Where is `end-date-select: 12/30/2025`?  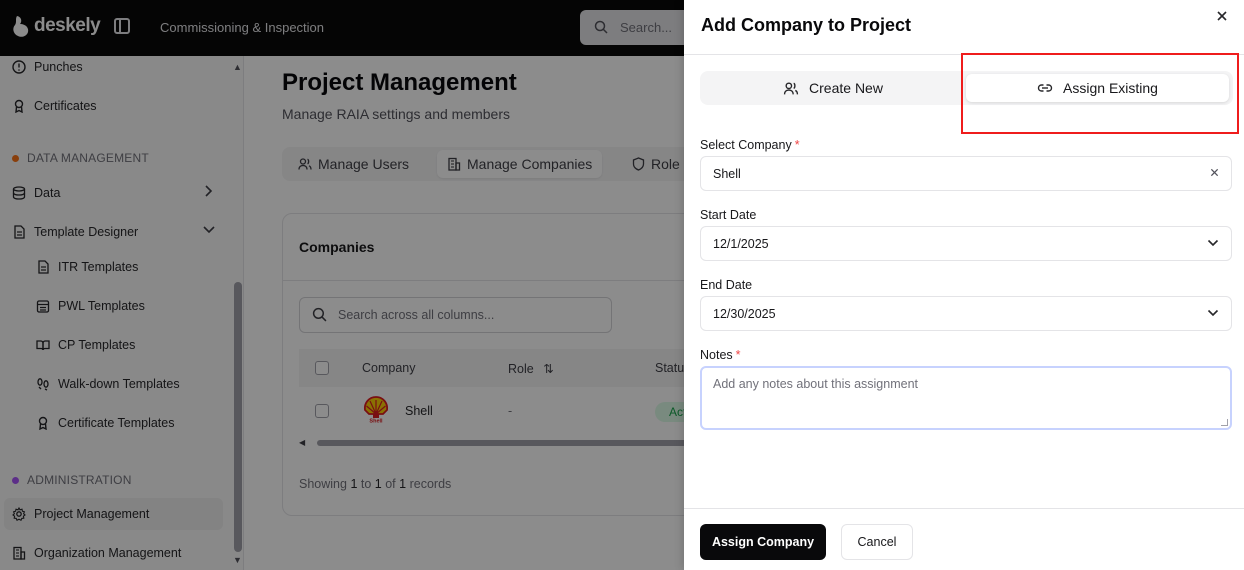 end-date-select: 12/30/2025 is located at coordinates (966, 313).